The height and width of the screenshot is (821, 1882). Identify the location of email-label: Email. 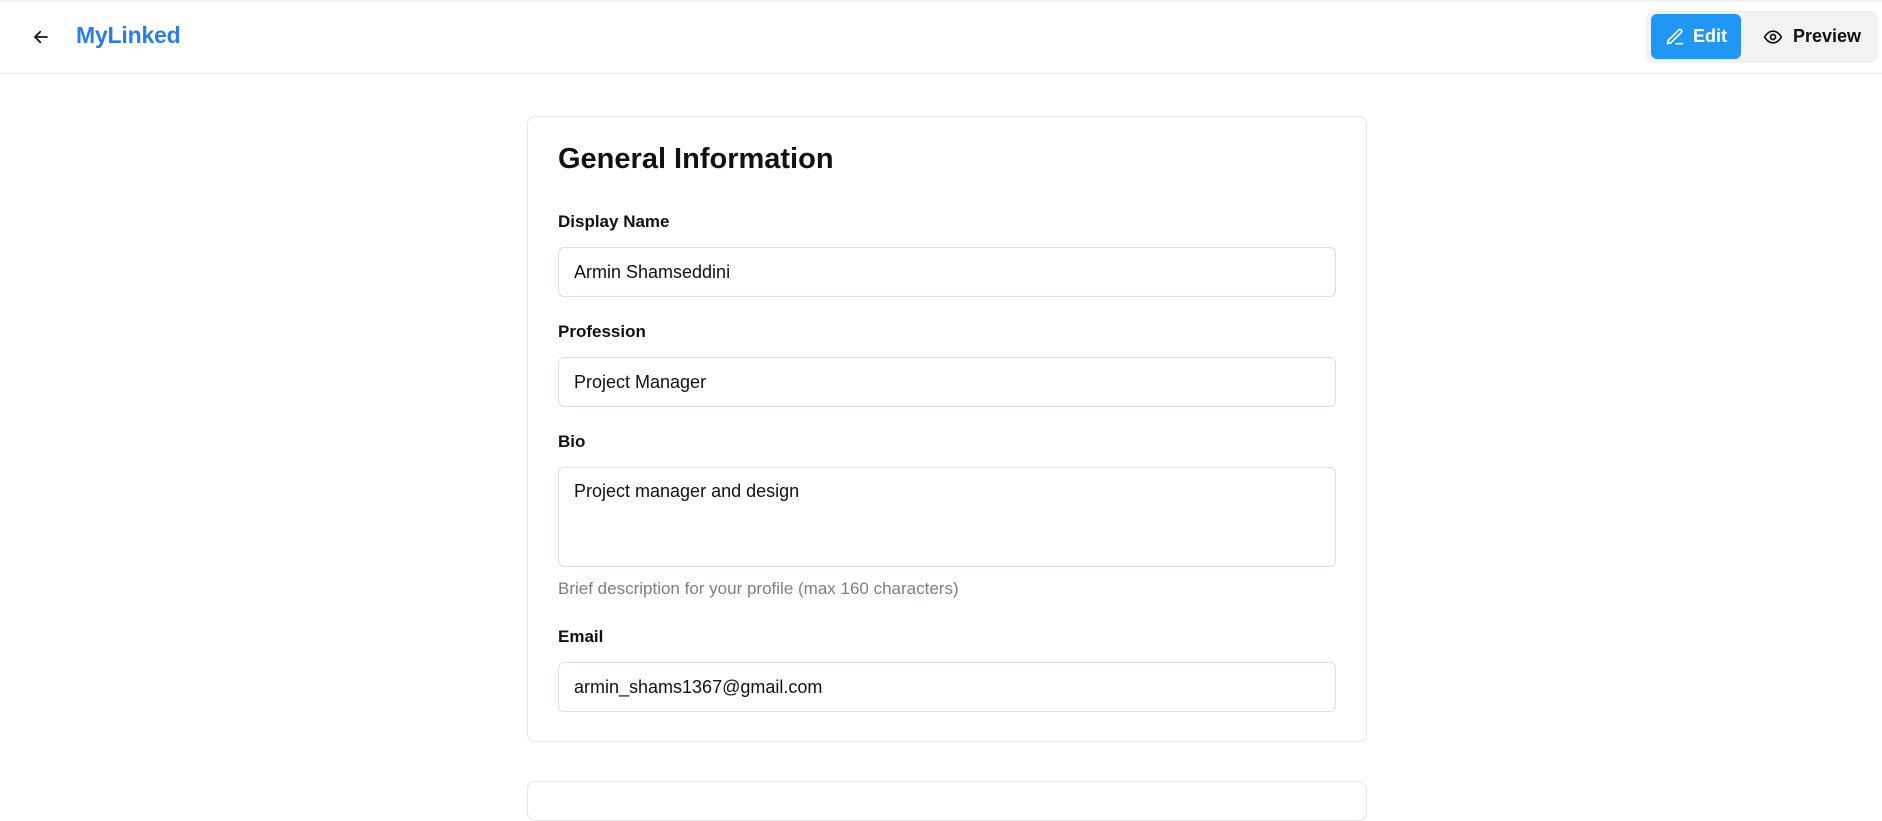
(581, 636).